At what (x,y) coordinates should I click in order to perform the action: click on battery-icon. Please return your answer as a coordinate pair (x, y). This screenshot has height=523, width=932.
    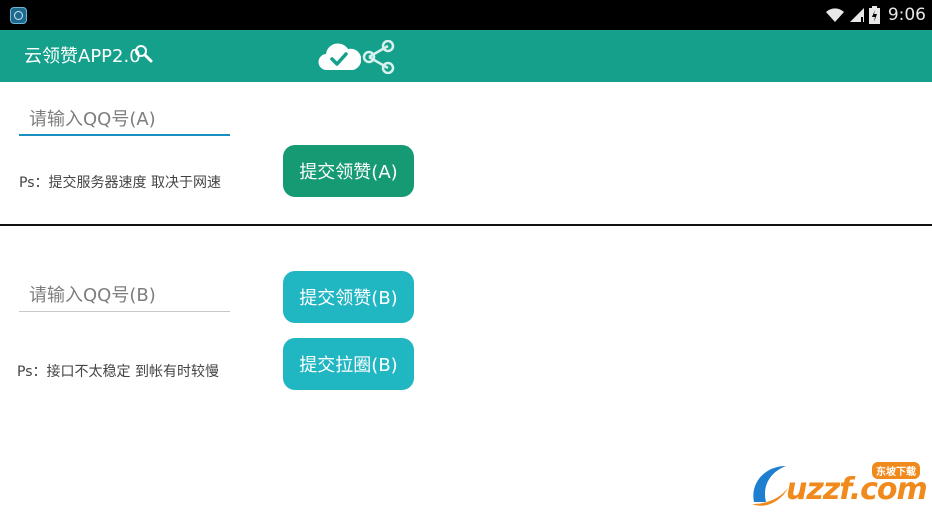
    Looking at the image, I should click on (874, 15).